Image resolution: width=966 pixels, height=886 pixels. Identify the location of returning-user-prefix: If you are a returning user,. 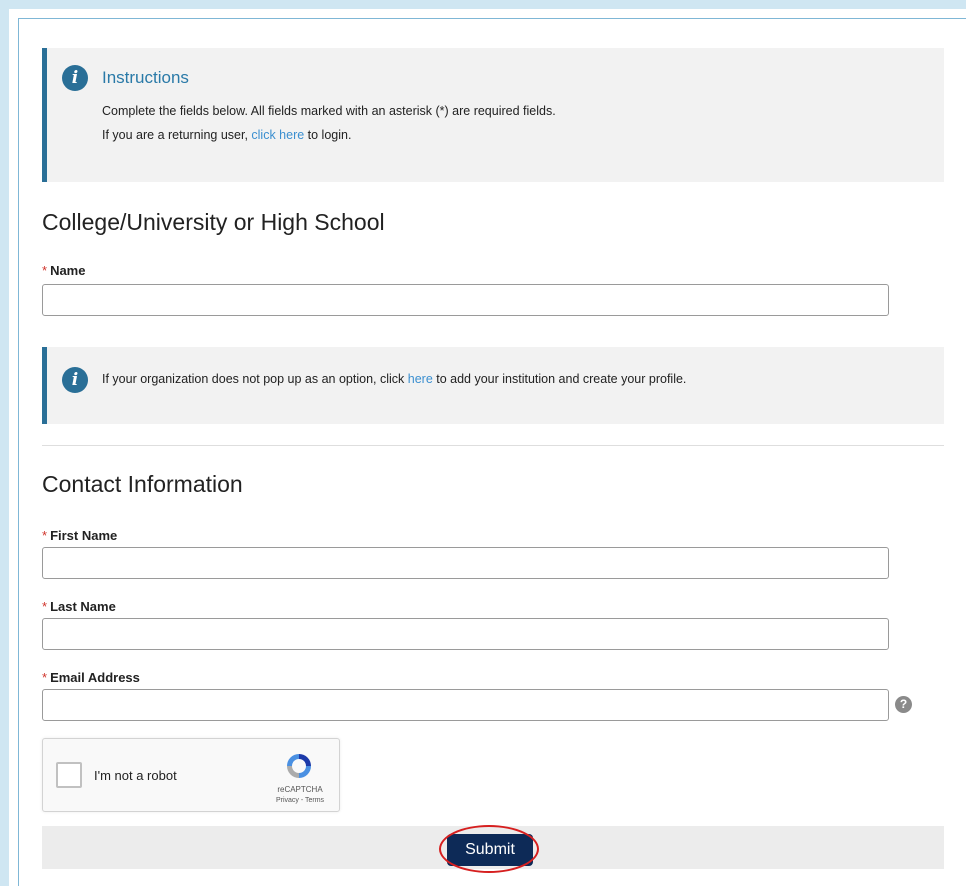
(177, 135).